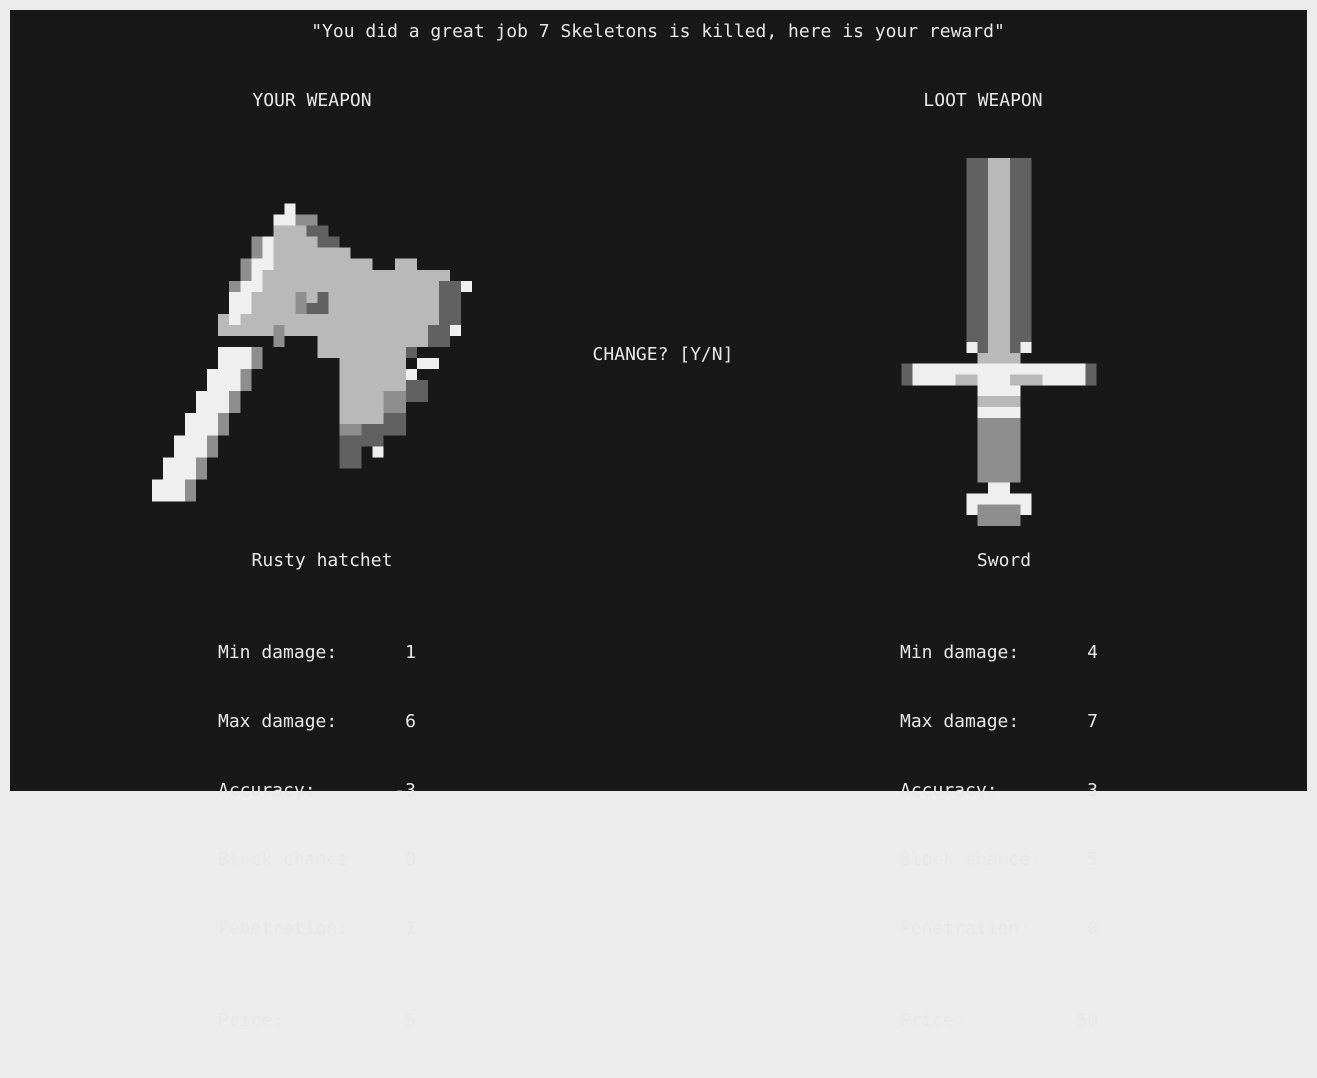 Image resolution: width=1317 pixels, height=1078 pixels. Describe the element at coordinates (1092, 652) in the screenshot. I see `stat-value: 4` at that location.